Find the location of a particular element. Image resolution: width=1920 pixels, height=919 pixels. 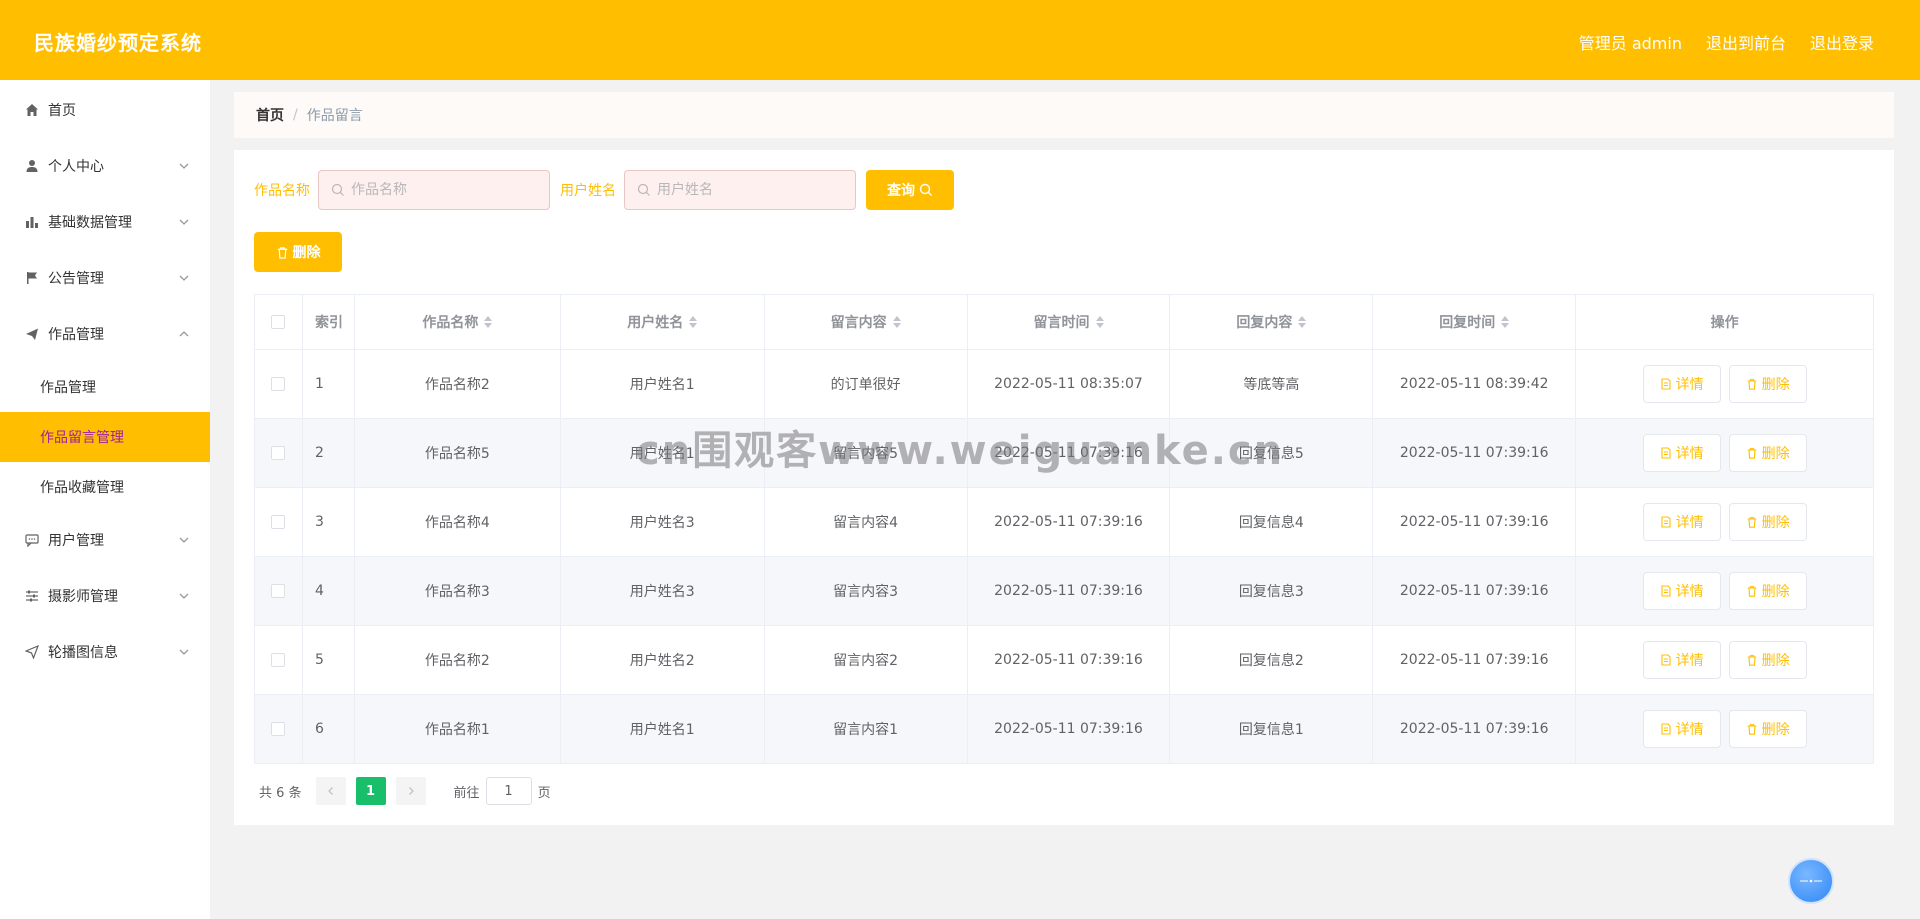

home-icon is located at coordinates (32, 110).